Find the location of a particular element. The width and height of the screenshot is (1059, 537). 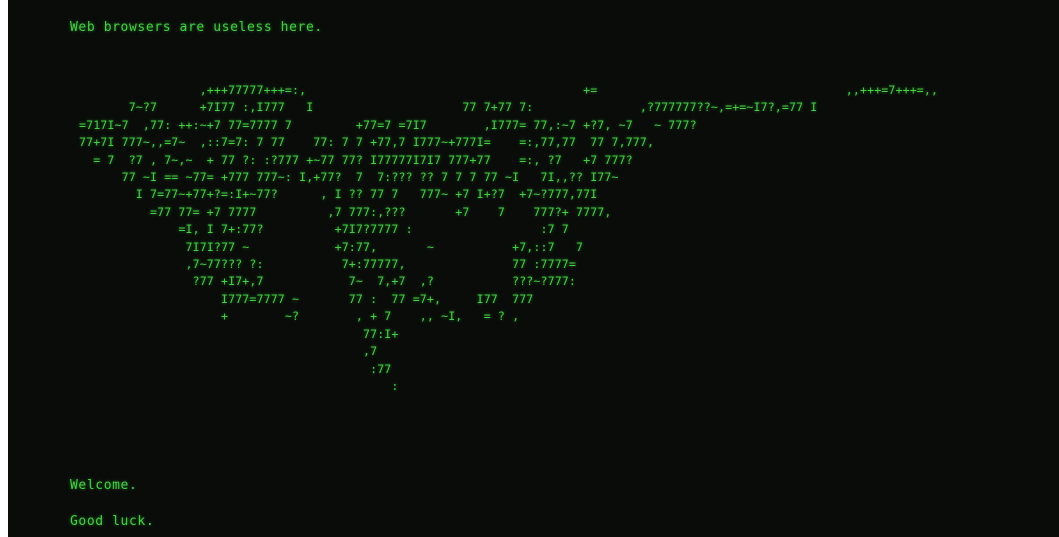

welcome-message: Welcome. is located at coordinates (104, 485).